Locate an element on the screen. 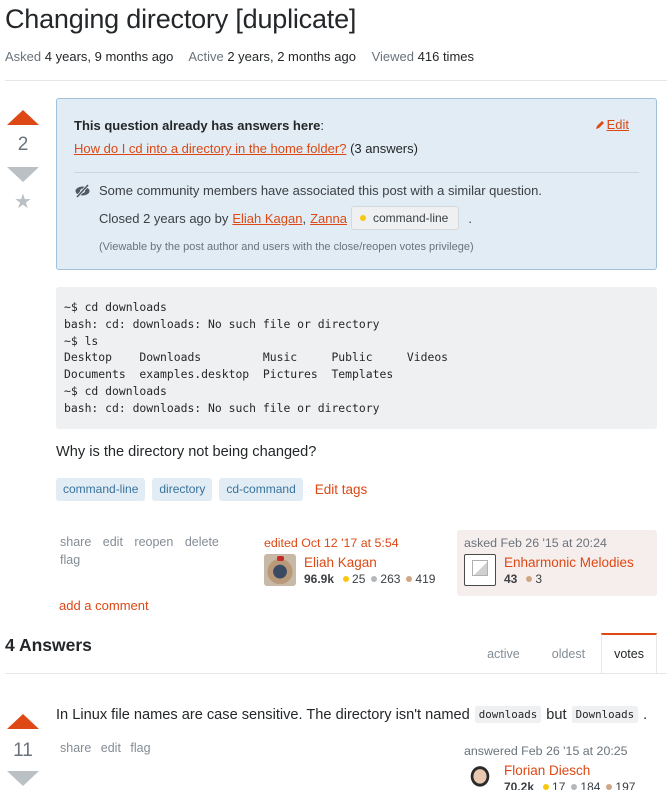 The height and width of the screenshot is (790, 667). tab-active: active is located at coordinates (503, 654).